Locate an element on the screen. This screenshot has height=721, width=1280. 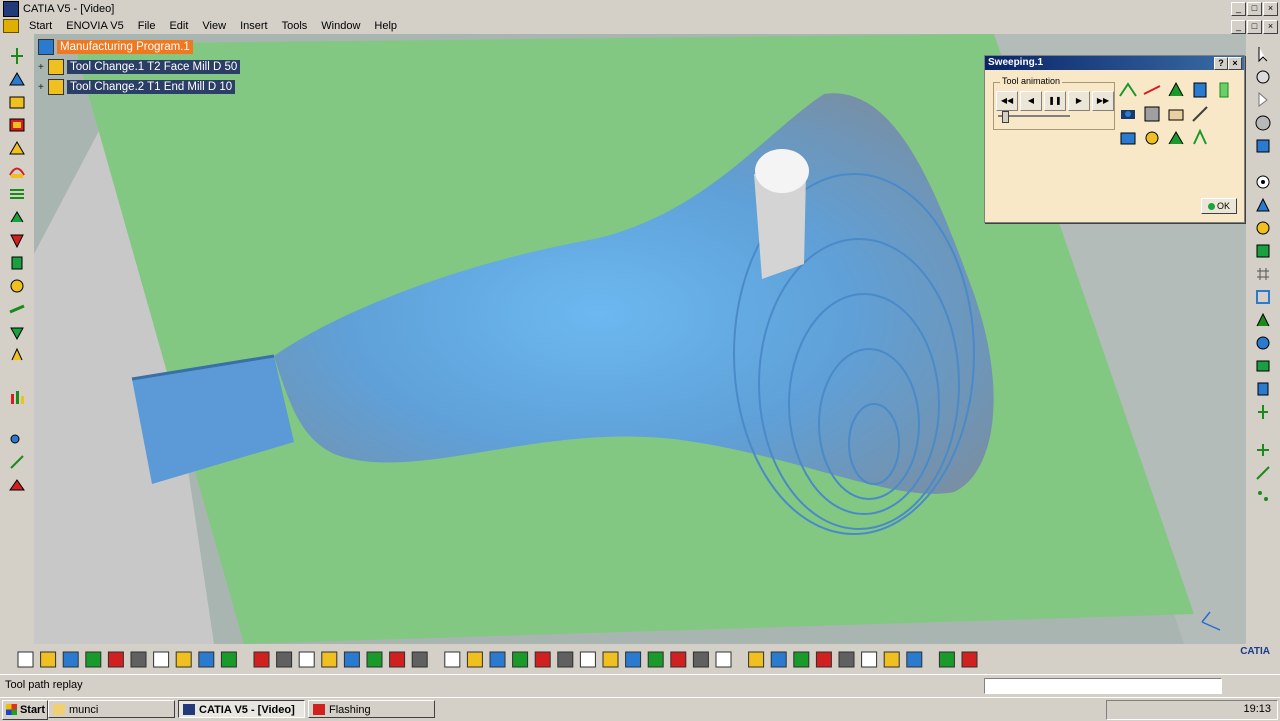
menu-window: Window is located at coordinates (340, 26).